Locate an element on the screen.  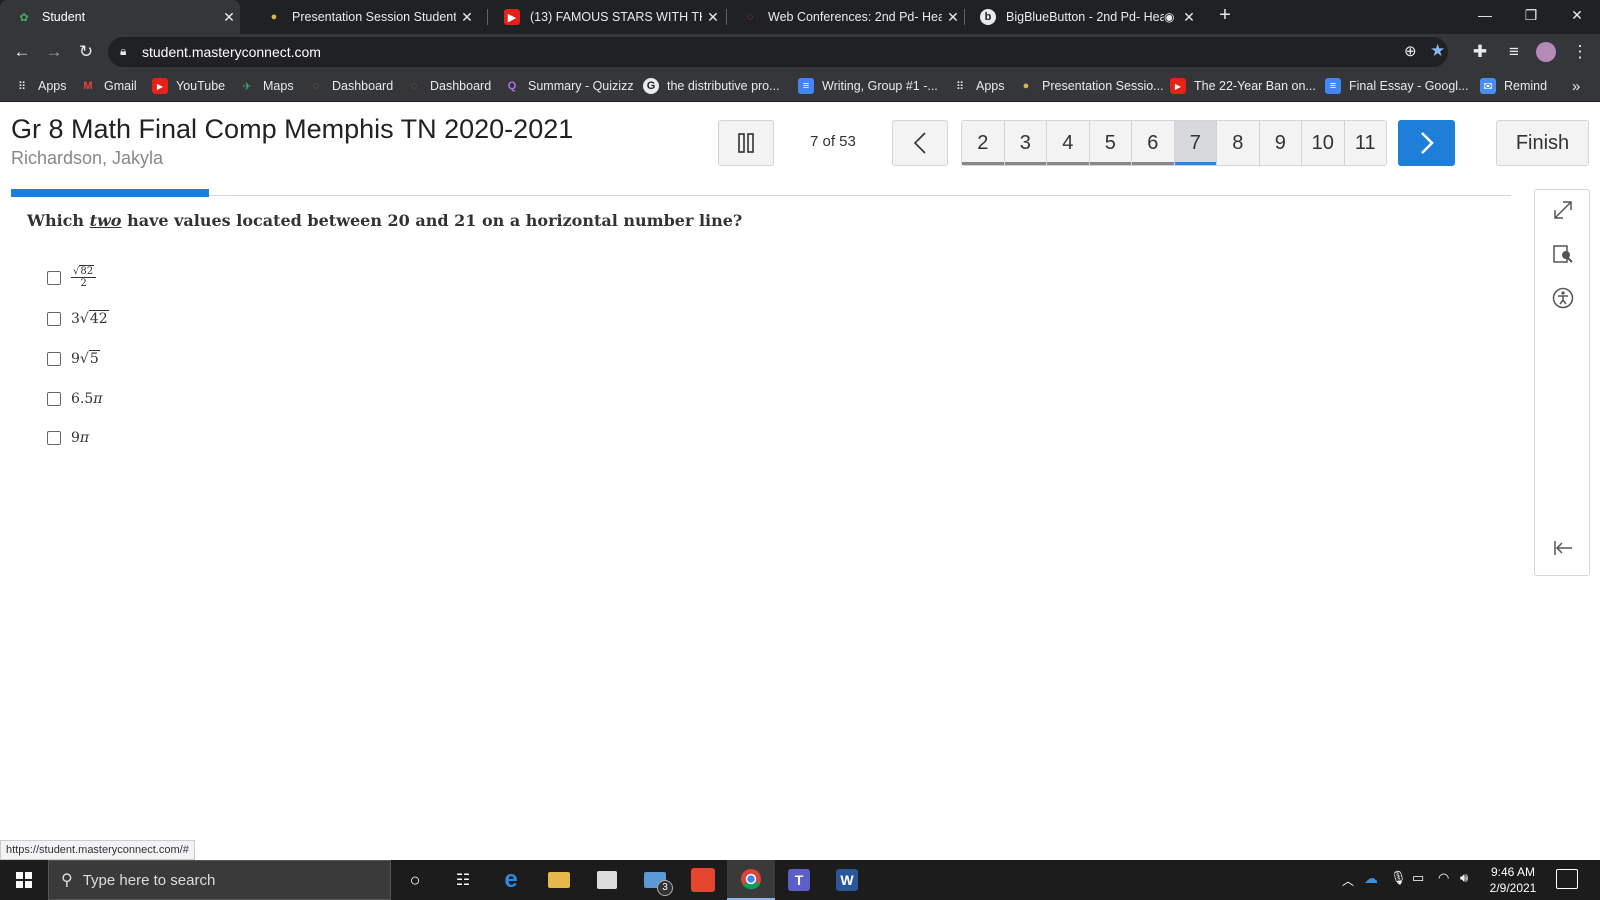
address-bar: 🔒︎ student.masteryconnect.com ⊕ ★ is located at coordinates (778, 52).